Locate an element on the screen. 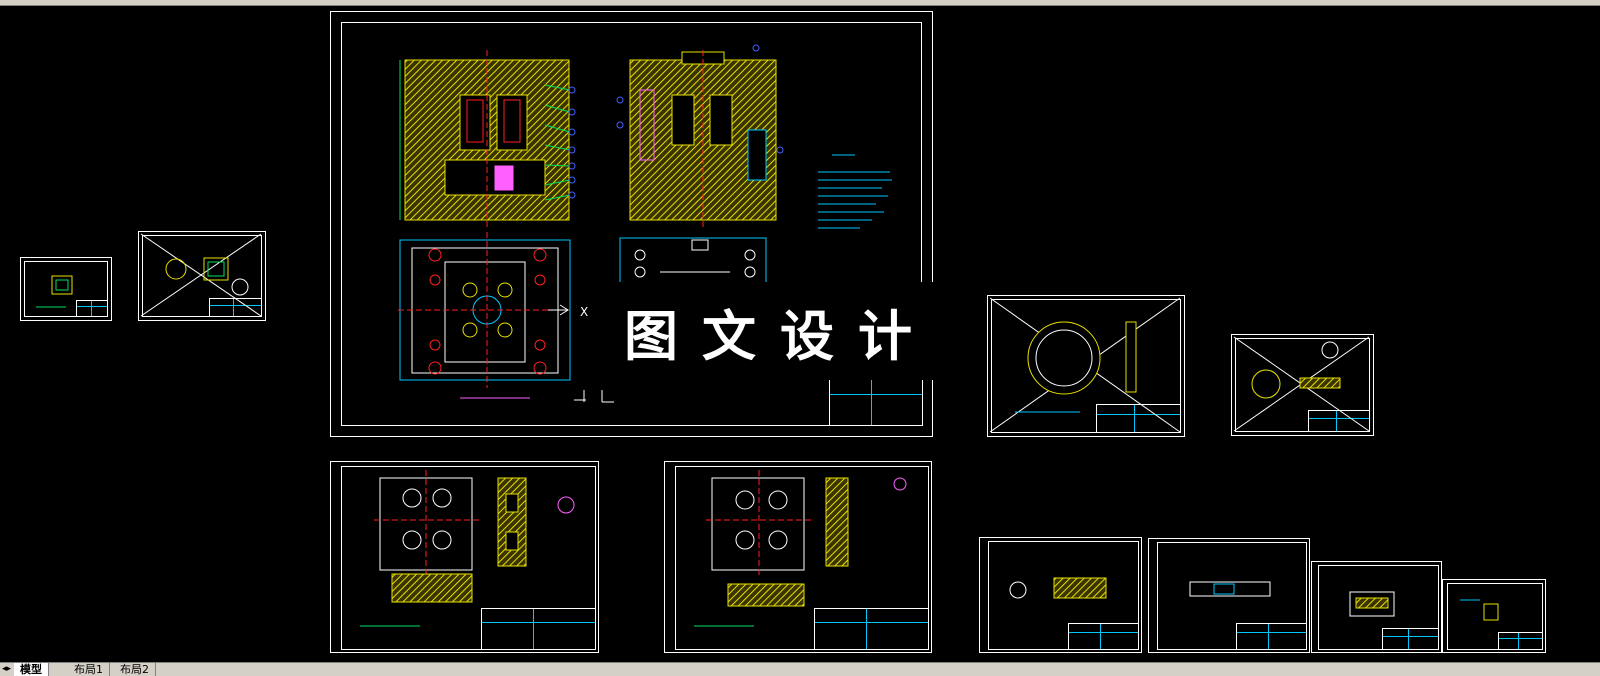 The image size is (1600, 676). tab-layout2: 布局2 is located at coordinates (135, 669).